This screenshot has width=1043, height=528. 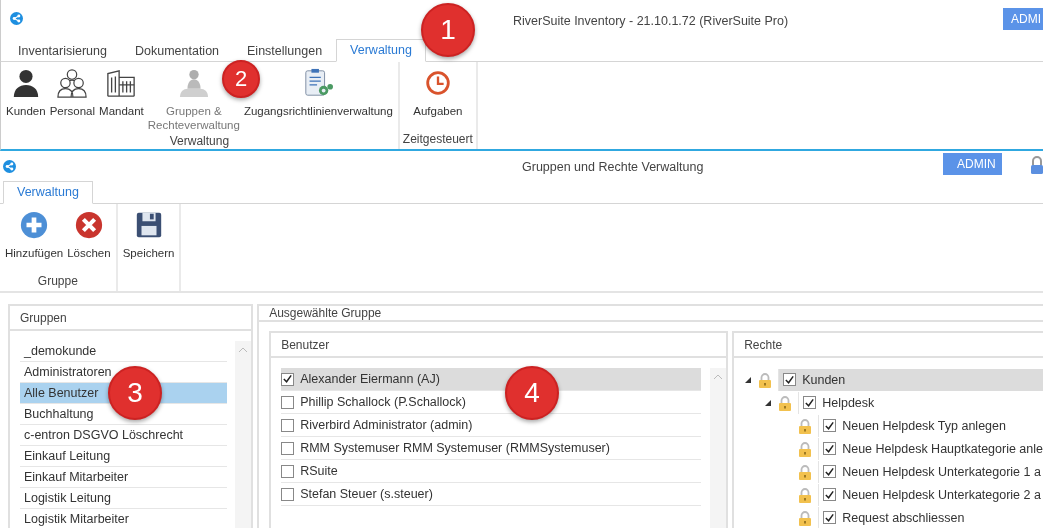 What do you see at coordinates (972, 164) in the screenshot?
I see `role-badge: ADMIN` at bounding box center [972, 164].